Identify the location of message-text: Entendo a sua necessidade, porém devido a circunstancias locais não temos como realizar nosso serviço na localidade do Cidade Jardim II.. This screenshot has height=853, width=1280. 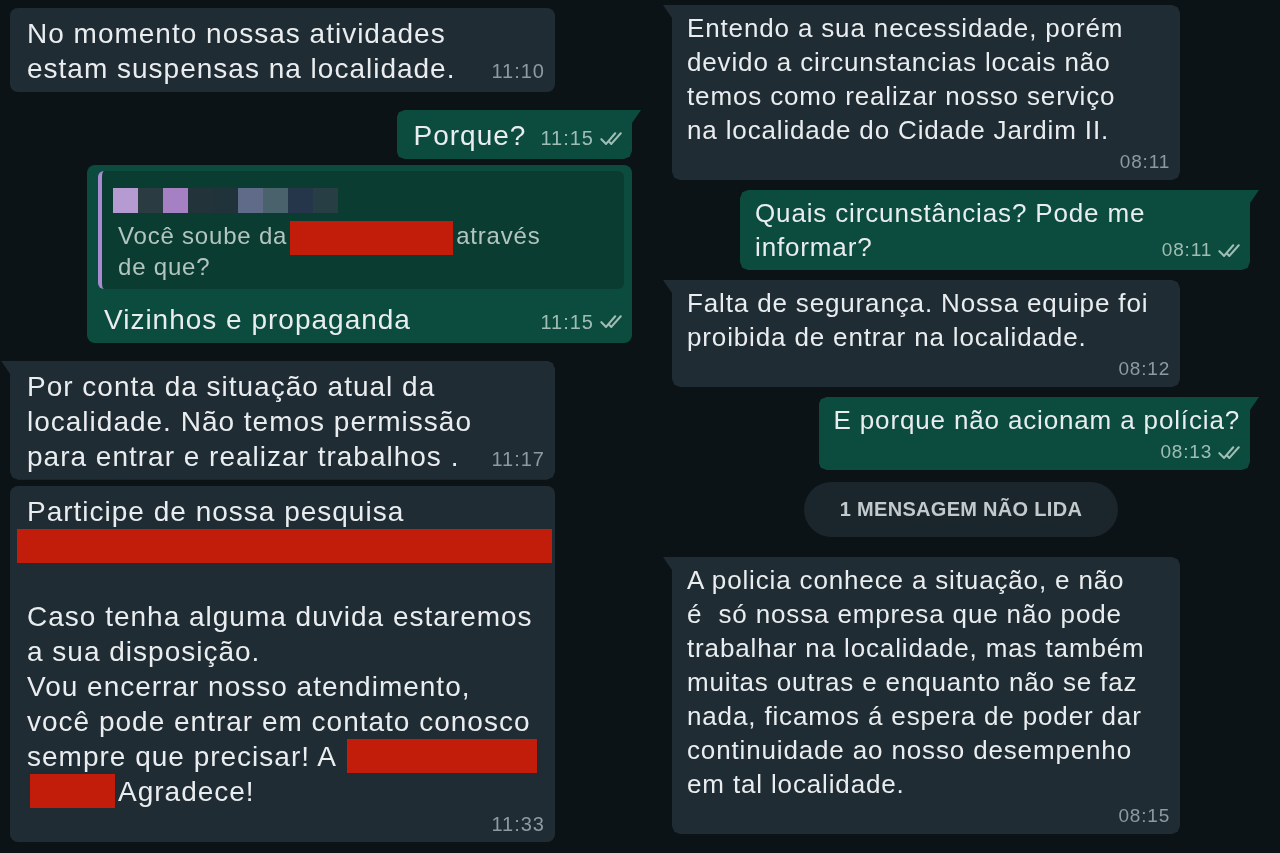
(905, 79).